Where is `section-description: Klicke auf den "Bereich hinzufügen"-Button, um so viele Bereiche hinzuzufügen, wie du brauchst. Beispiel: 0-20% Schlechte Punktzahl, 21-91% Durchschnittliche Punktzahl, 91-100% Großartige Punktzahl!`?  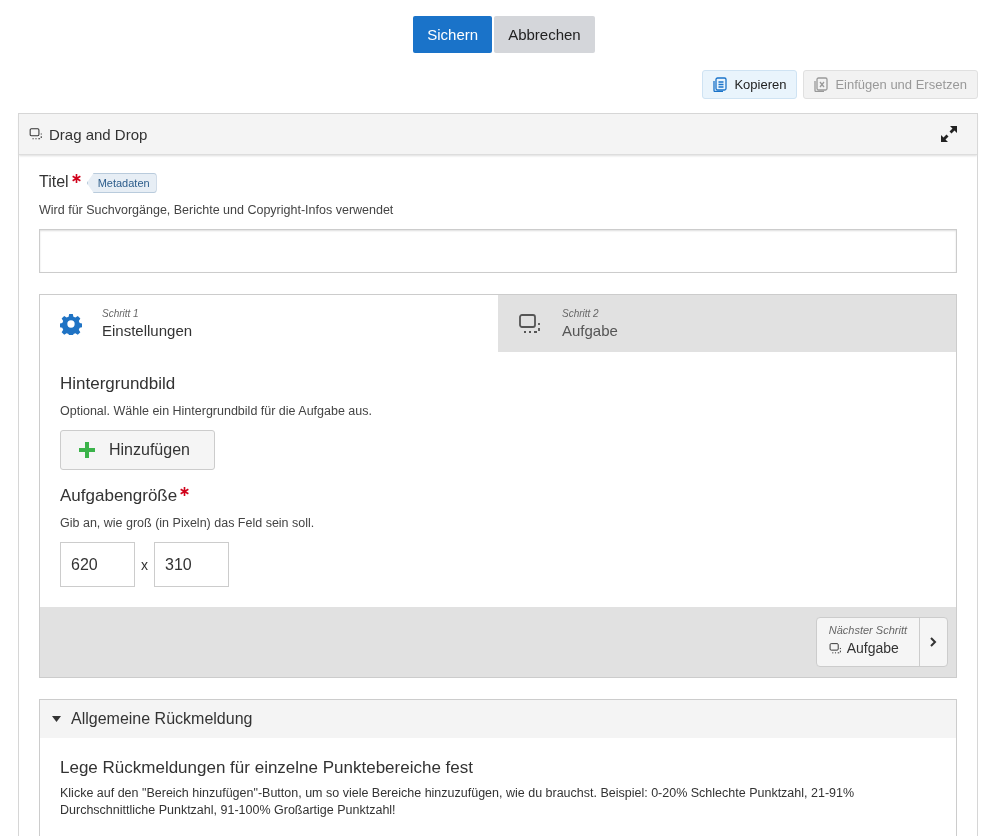
section-description: Klicke auf den "Bereich hinzufügen"-Button, um so viele Bereiche hinzuzufügen, wie du brauchst. Beispiel: 0-20% Schlechte Punktzahl, 21-91% Durchschnittliche Punktzahl, 91-100% Großartige Punktzahl! is located at coordinates (458, 802).